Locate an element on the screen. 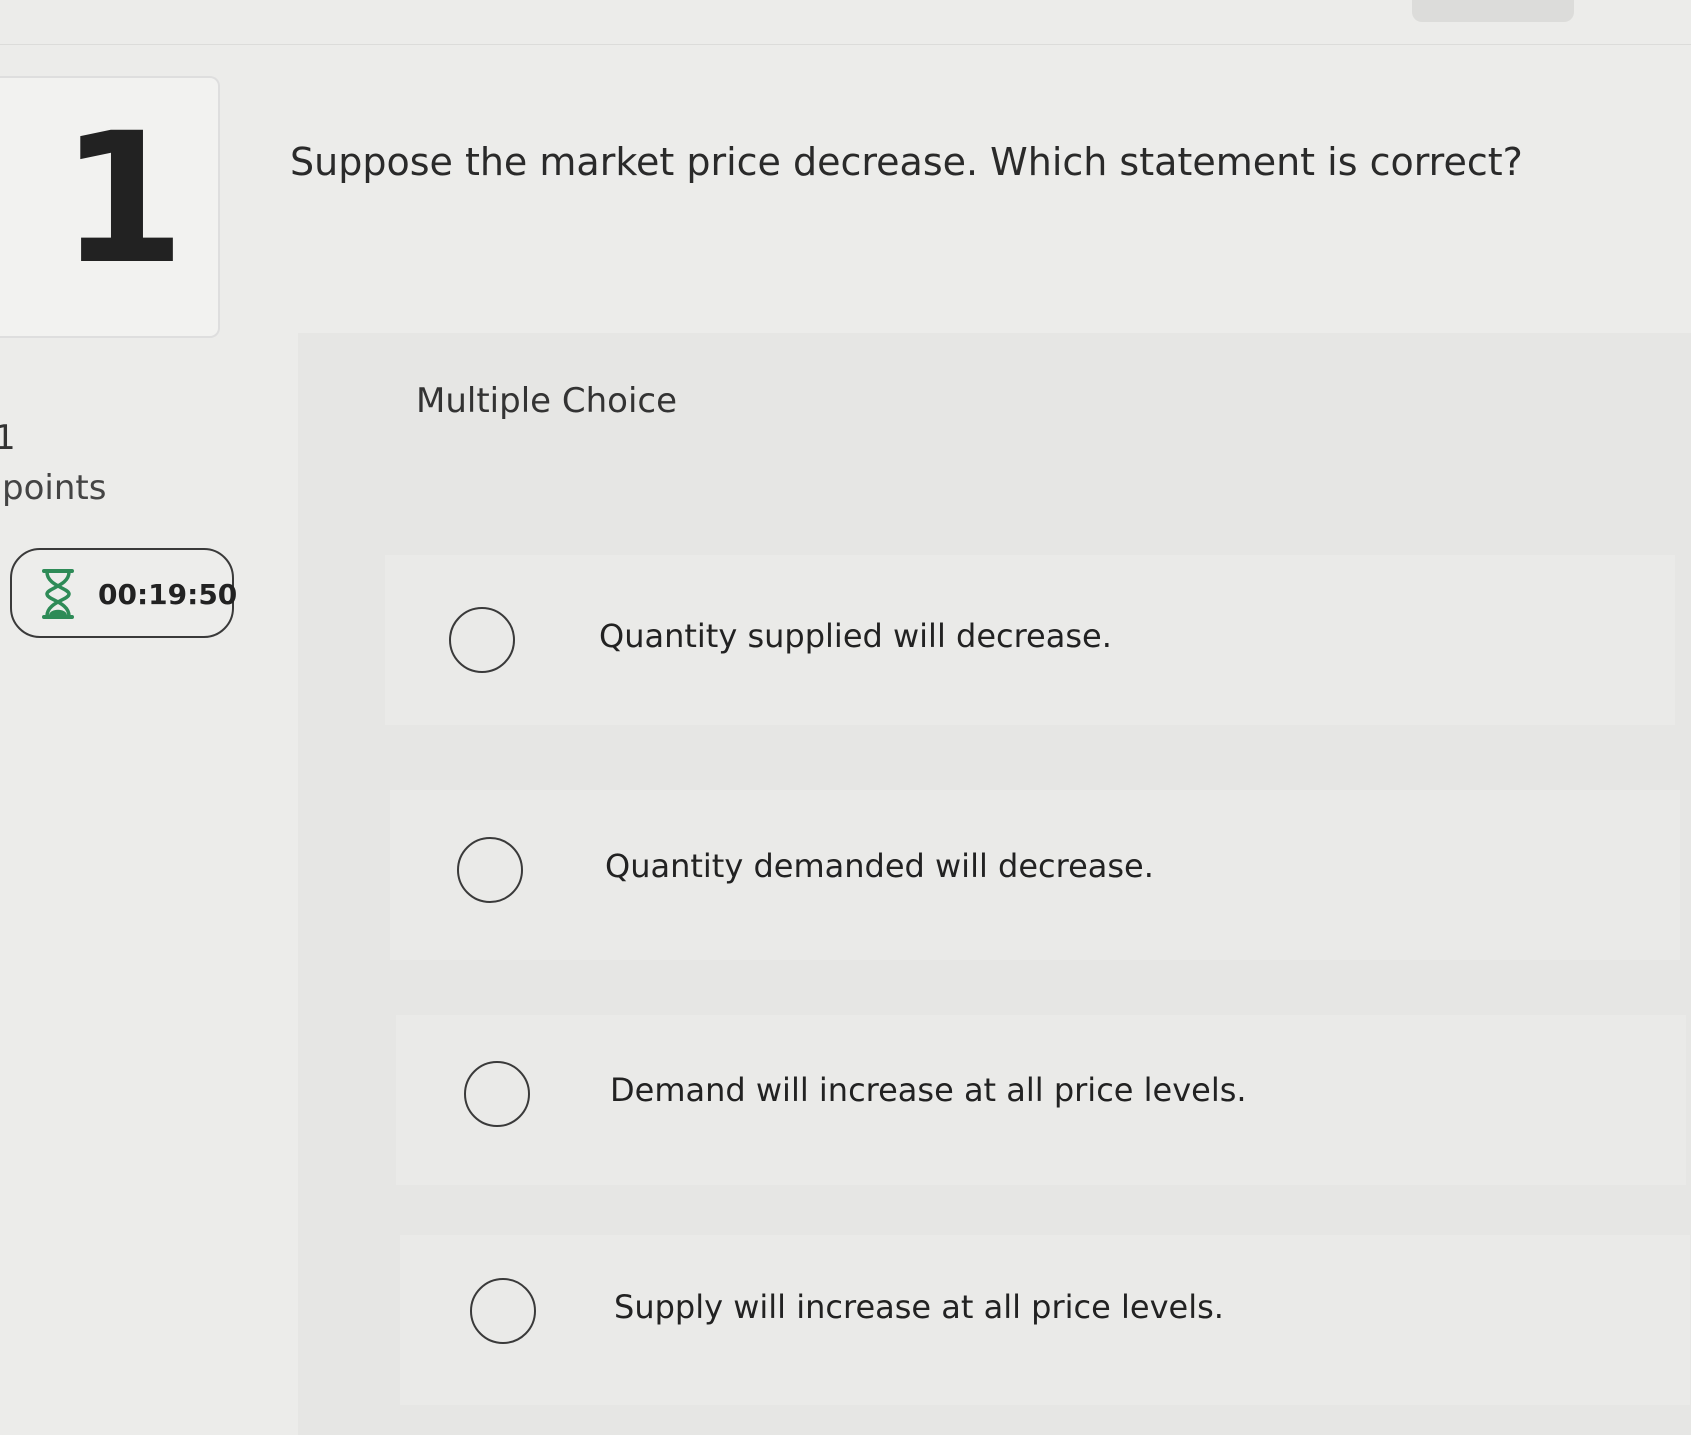  question-number: 1 is located at coordinates (123, 199).